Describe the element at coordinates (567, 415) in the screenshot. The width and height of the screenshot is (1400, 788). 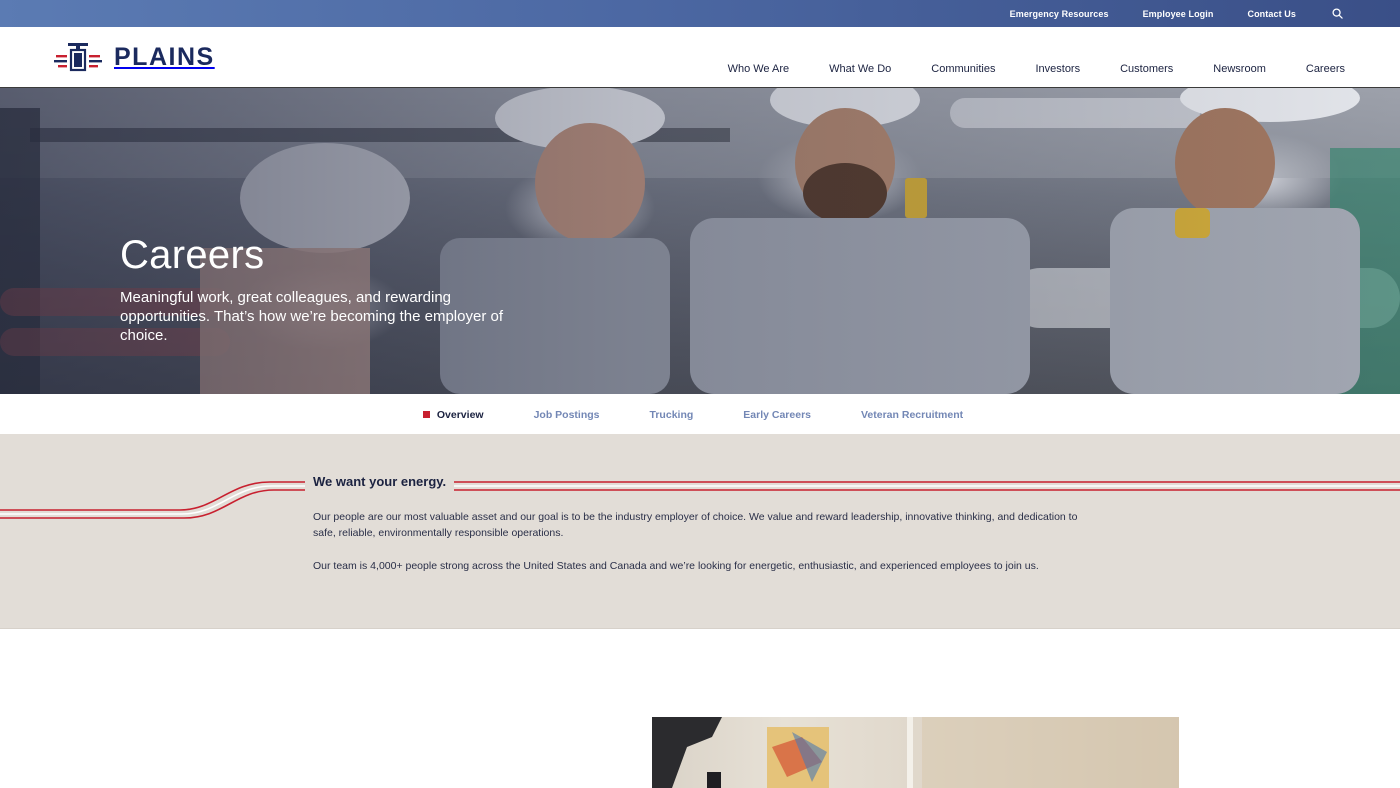
I see `subnav-job-postings: Job Postings` at that location.